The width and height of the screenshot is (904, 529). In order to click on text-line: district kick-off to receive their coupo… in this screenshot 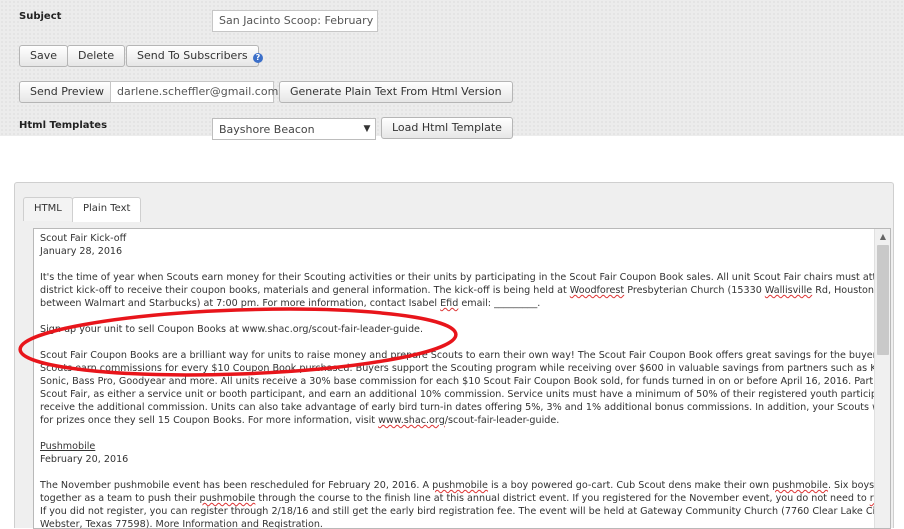, I will do `click(465, 290)`.